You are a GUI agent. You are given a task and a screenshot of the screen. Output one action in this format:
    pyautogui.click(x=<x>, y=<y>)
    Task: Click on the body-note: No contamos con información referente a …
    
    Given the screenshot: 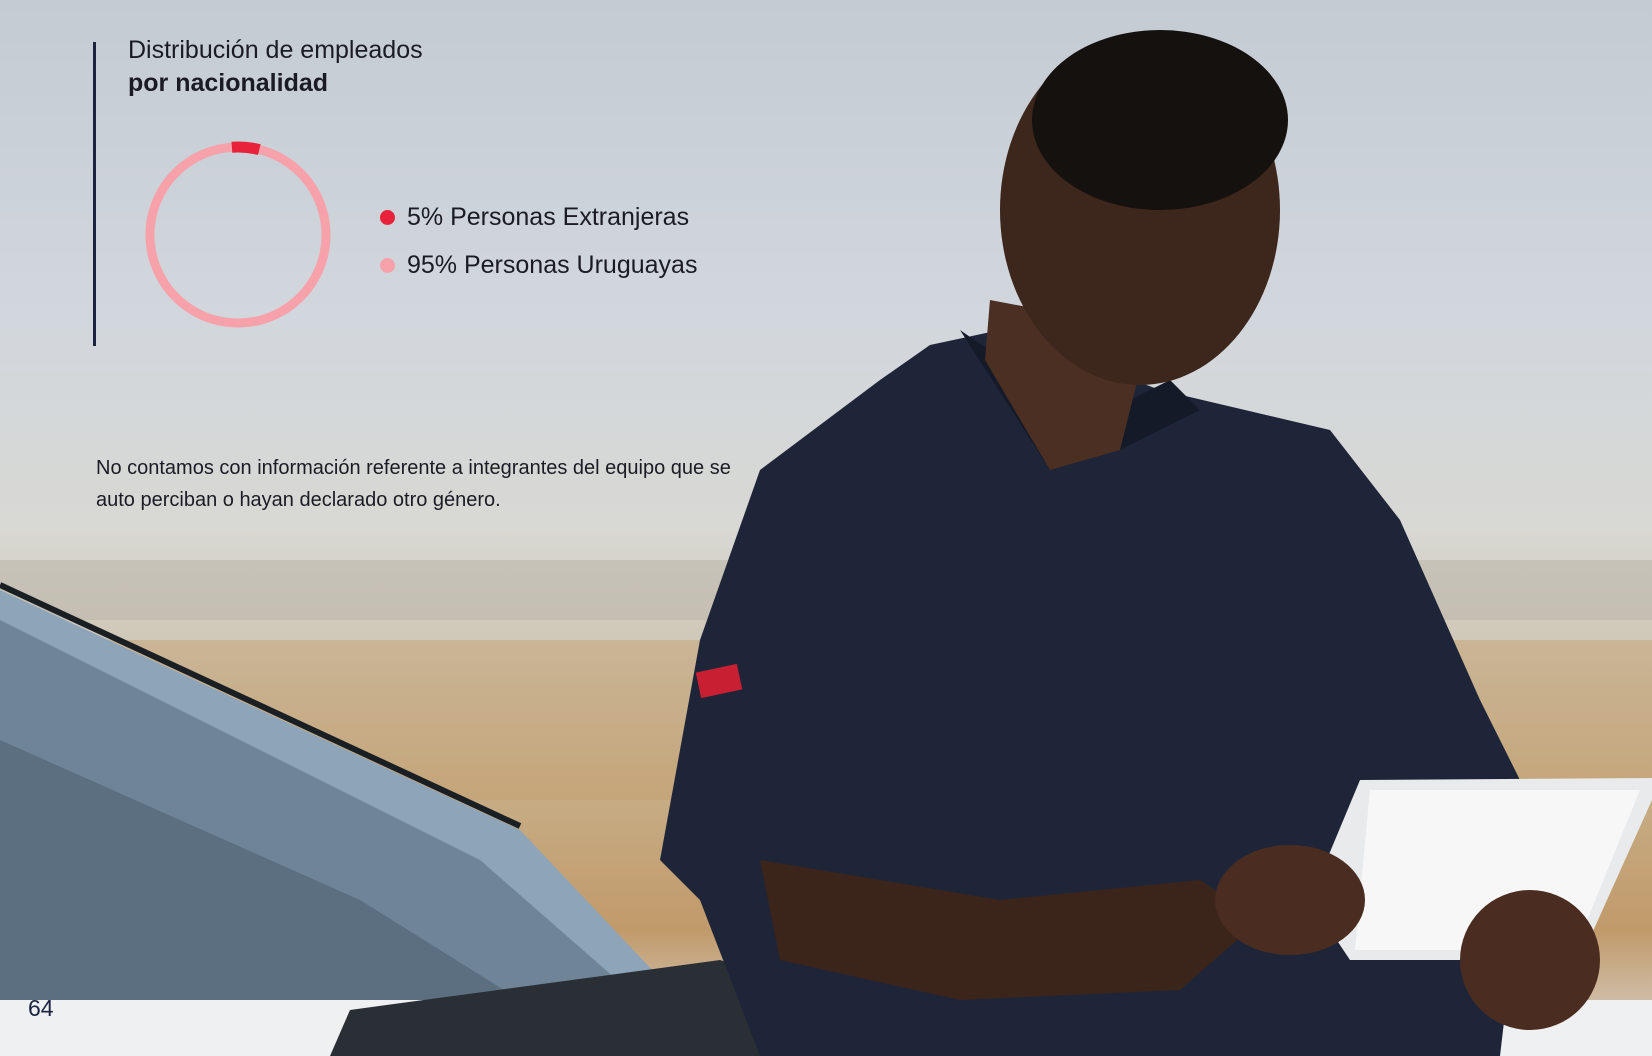 What is the action you would take?
    pyautogui.click(x=413, y=484)
    